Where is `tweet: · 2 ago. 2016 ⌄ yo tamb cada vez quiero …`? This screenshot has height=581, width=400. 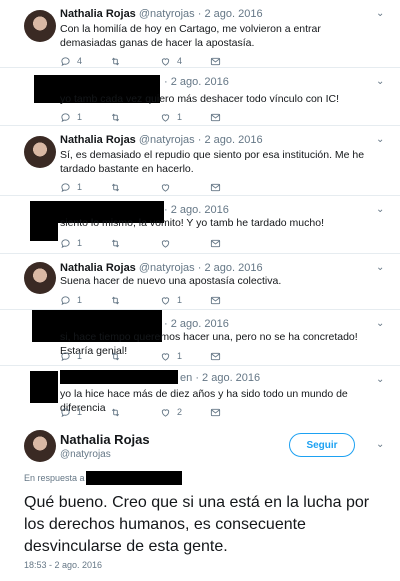
tweet: · 2 ago. 2016 ⌄ yo tamb cada vez quiero … is located at coordinates (200, 97).